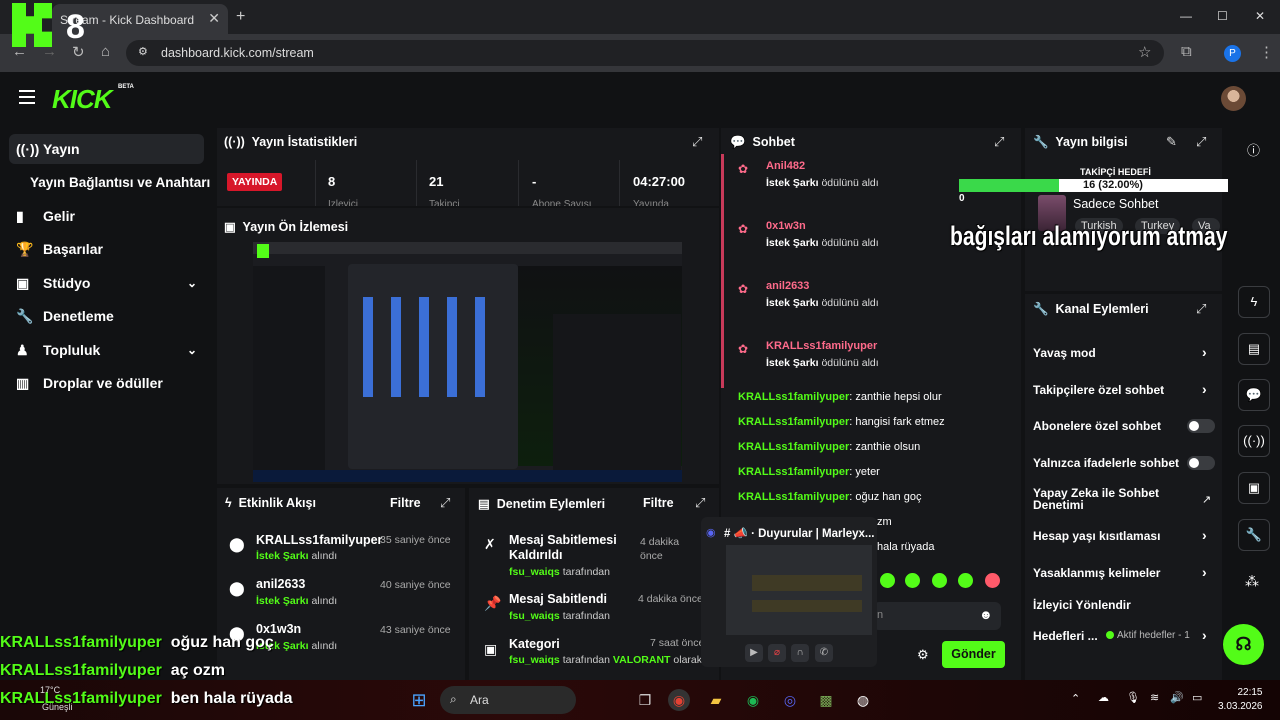  I want to click on headphones-icon: ∩, so click(800, 653).